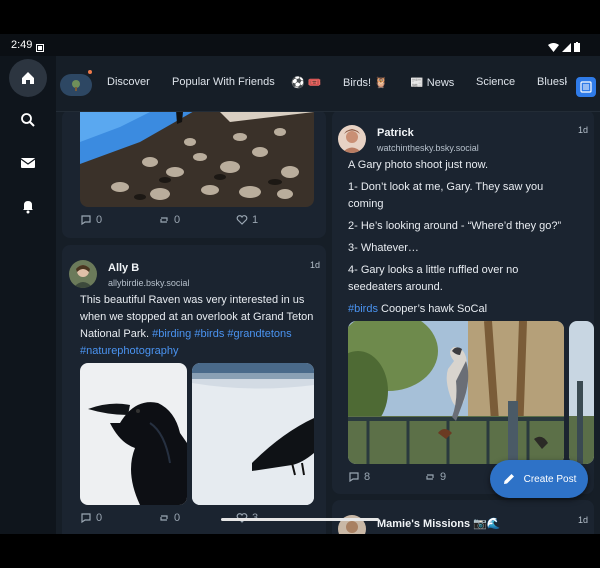  I want to click on mail-icon, so click(28, 163).